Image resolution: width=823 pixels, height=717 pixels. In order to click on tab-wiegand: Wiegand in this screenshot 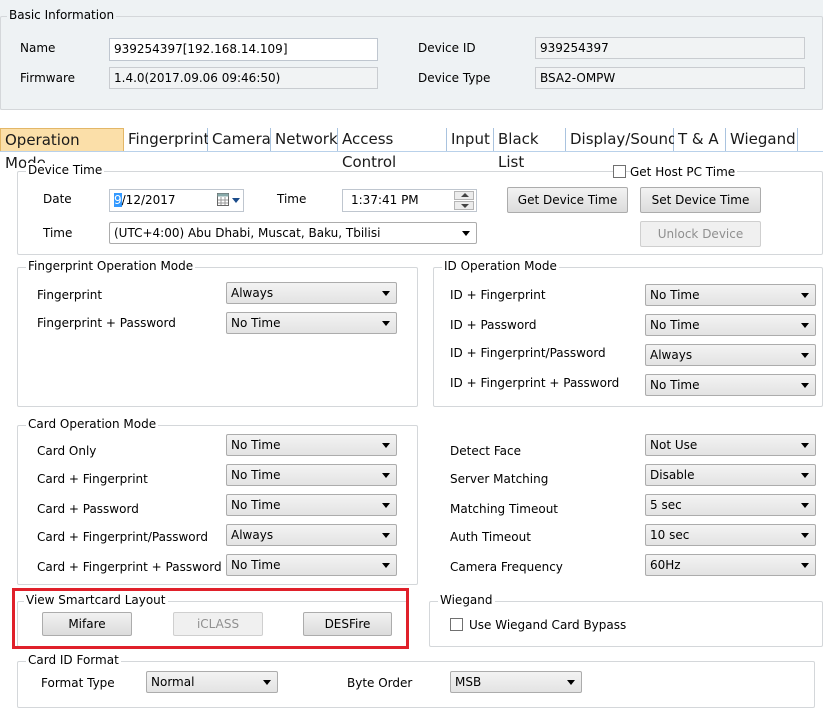, I will do `click(762, 139)`.